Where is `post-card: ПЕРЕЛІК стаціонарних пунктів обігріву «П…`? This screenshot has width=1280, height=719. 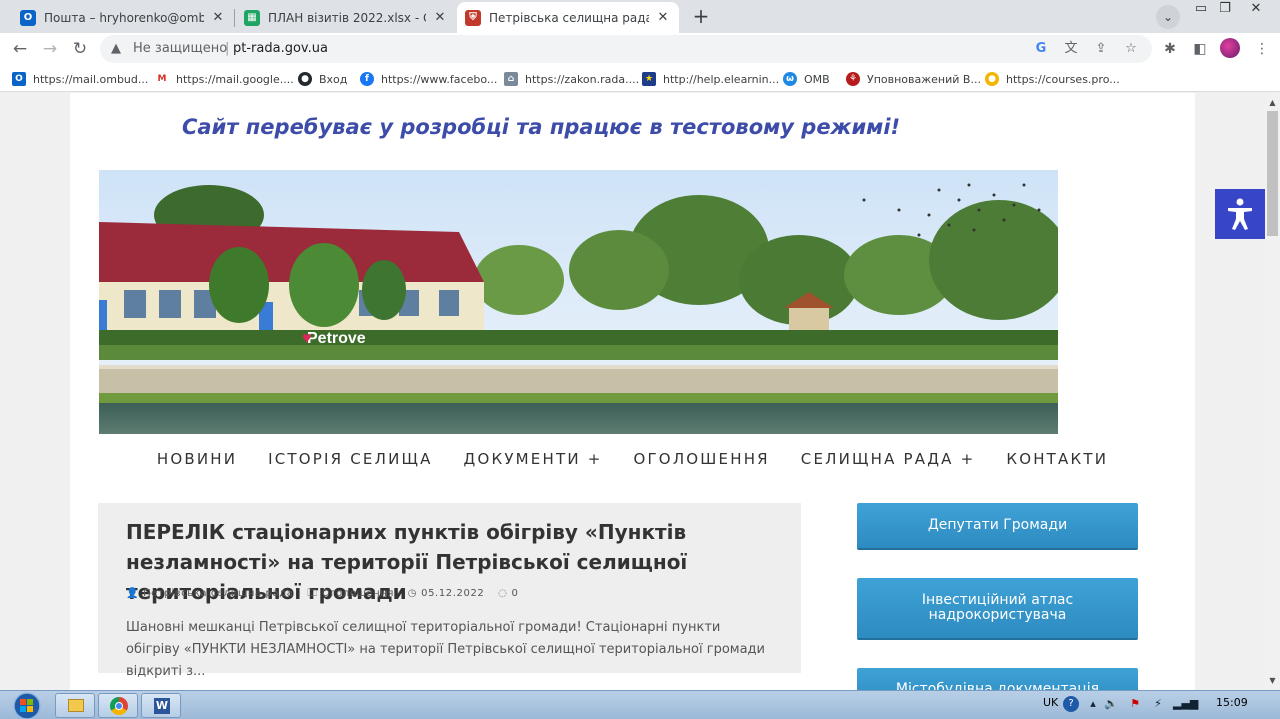 post-card: ПЕРЕЛІК стаціонарних пунктів обігріву «П… is located at coordinates (449, 591).